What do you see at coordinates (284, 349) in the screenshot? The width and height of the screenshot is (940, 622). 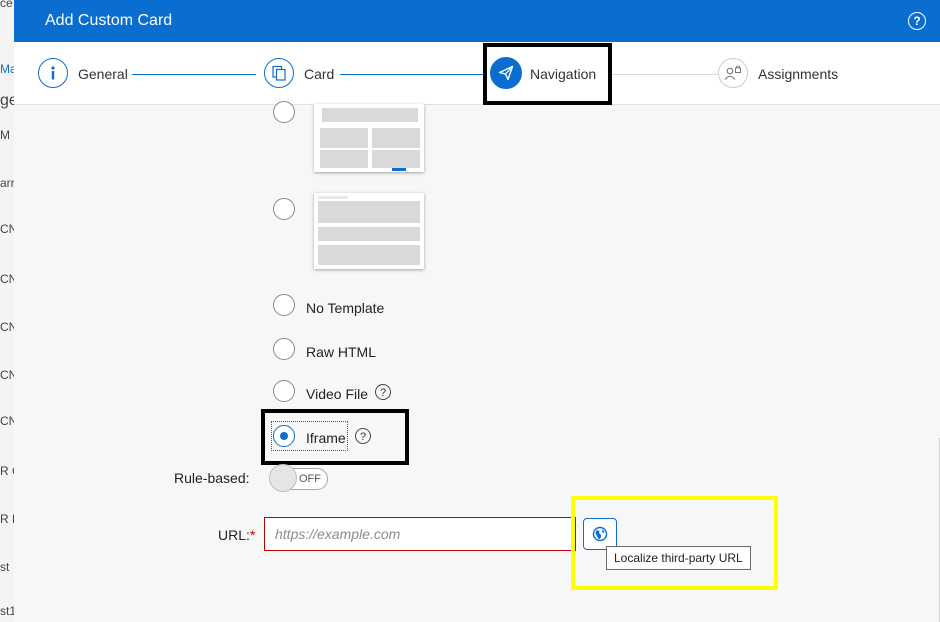 I see `raw-html-radio` at bounding box center [284, 349].